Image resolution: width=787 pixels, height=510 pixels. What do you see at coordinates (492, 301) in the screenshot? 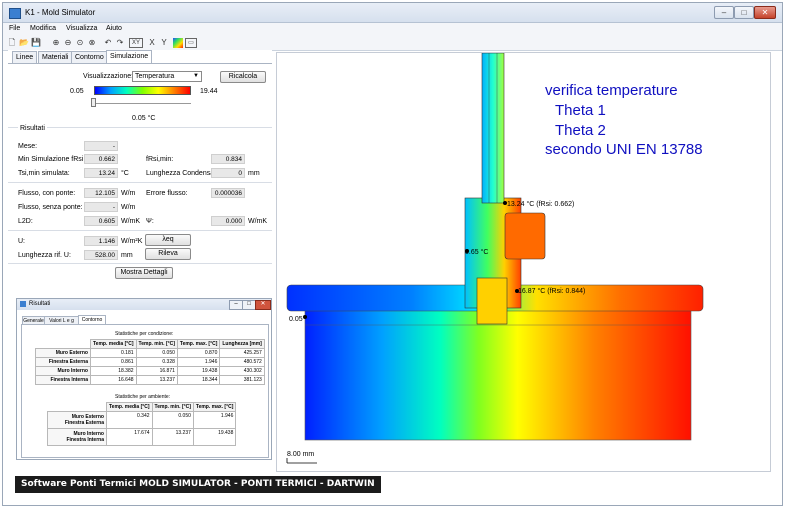
I see `frame-base` at bounding box center [492, 301].